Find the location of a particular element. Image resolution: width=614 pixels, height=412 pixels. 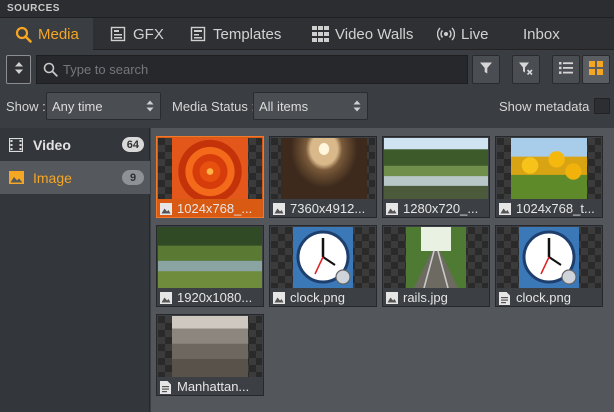

search-box is located at coordinates (252, 69).